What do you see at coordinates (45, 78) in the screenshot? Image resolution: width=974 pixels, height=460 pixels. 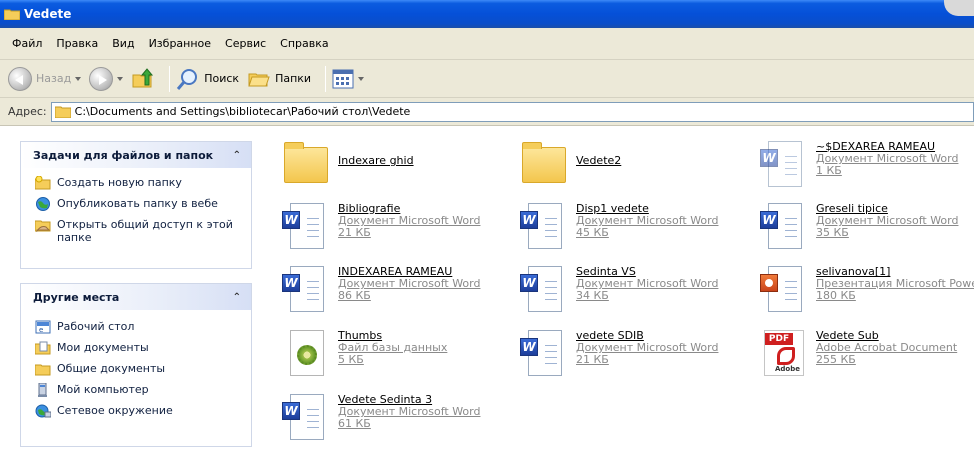 I see `back-button: Назад` at bounding box center [45, 78].